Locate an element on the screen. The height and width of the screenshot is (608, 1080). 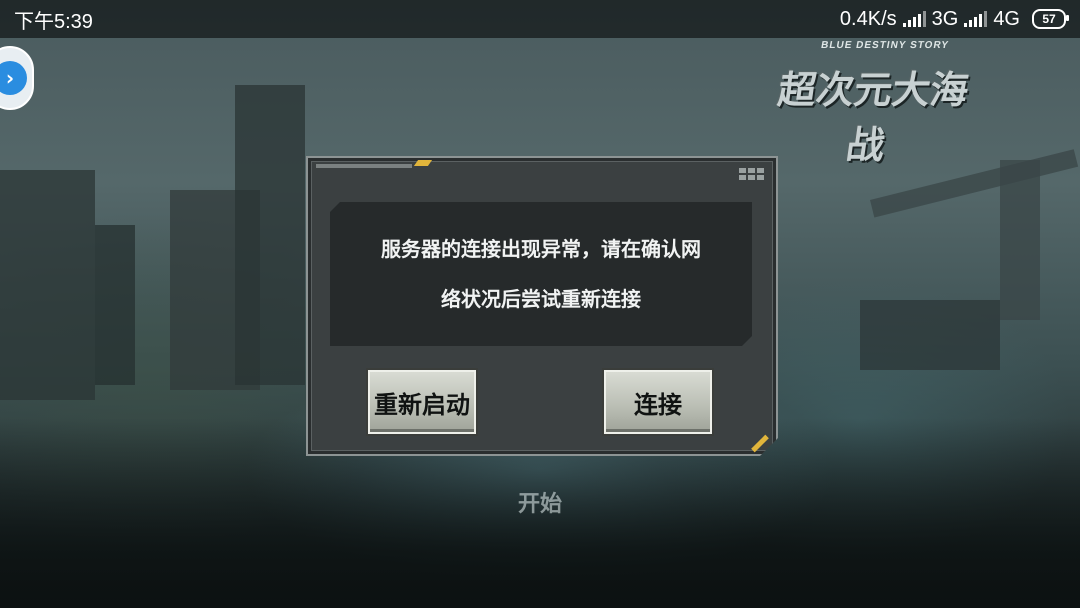
dialog-message: 服务器的连接出现异常，请在确认网 络状况后尝试重新连接 is located at coordinates (541, 274).